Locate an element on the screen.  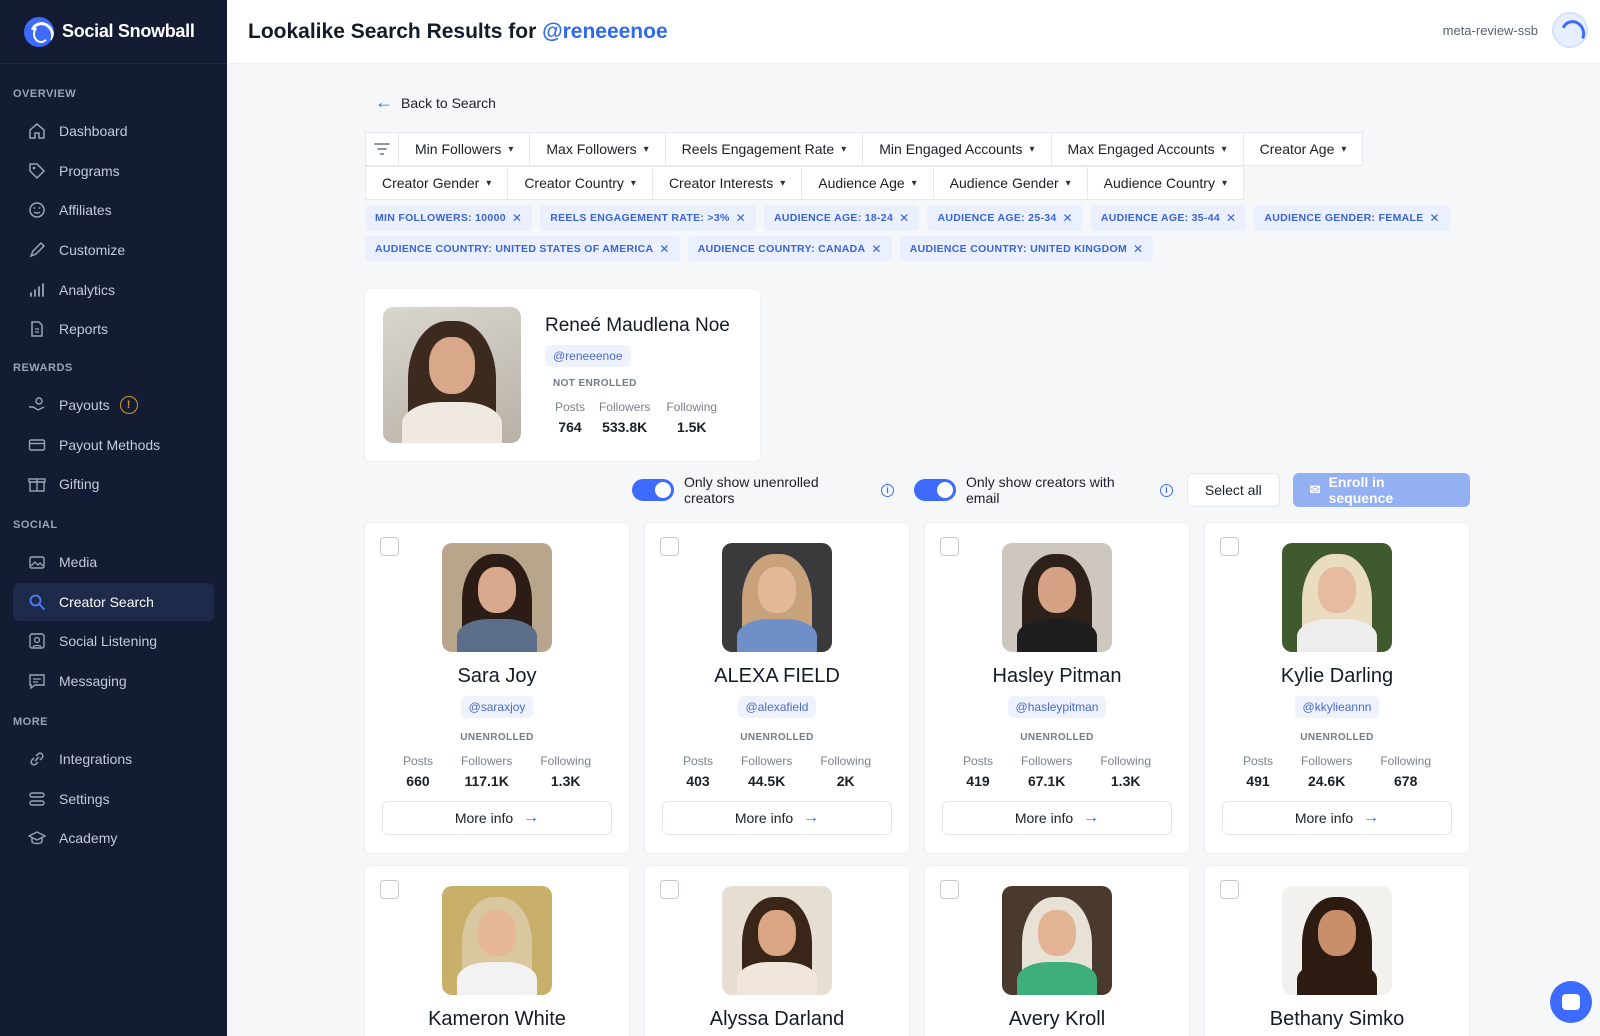
tag-icon is located at coordinates (37, 171).